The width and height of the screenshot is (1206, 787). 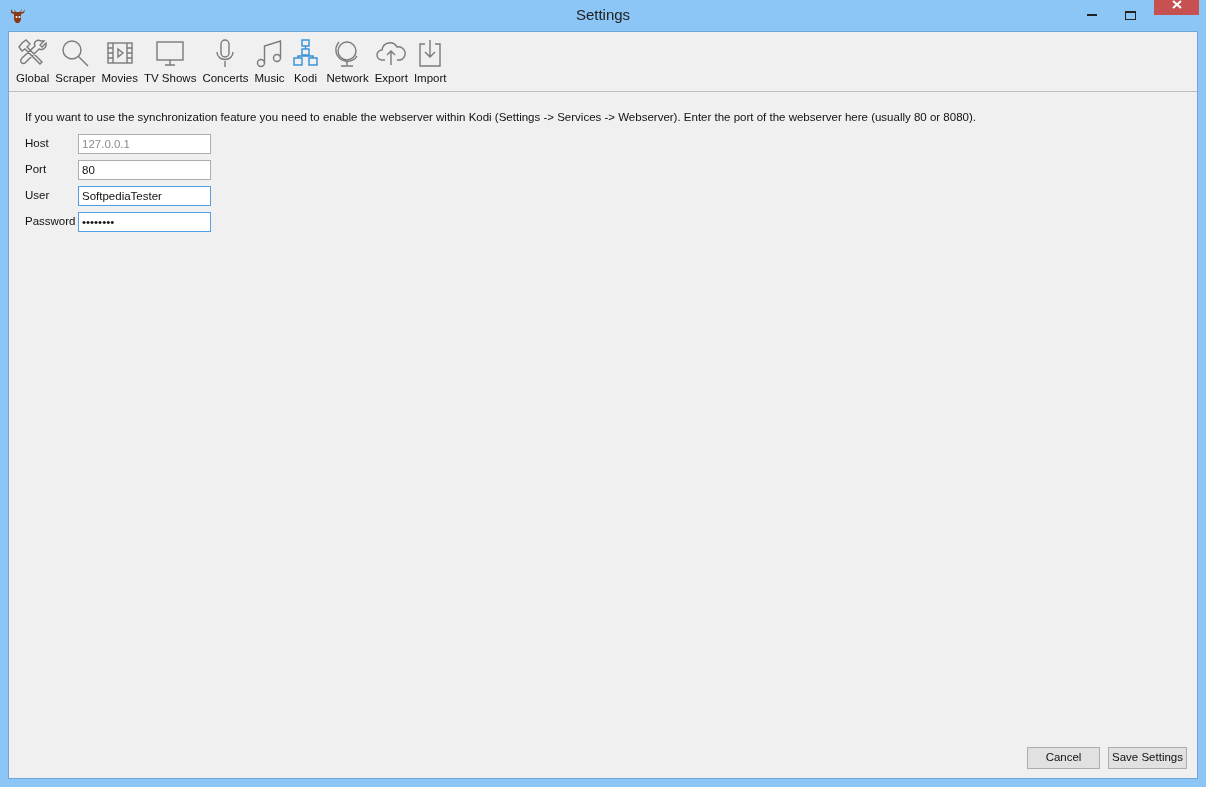 I want to click on toolbar-tab: Kodi, so click(x=305, y=63).